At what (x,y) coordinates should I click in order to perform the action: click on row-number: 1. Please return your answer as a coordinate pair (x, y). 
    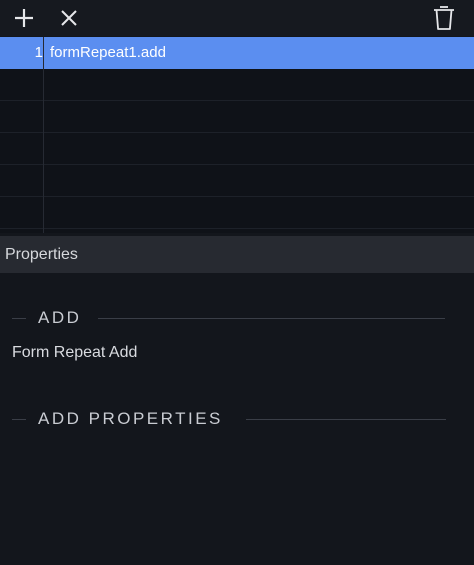
    Looking at the image, I should click on (38, 52).